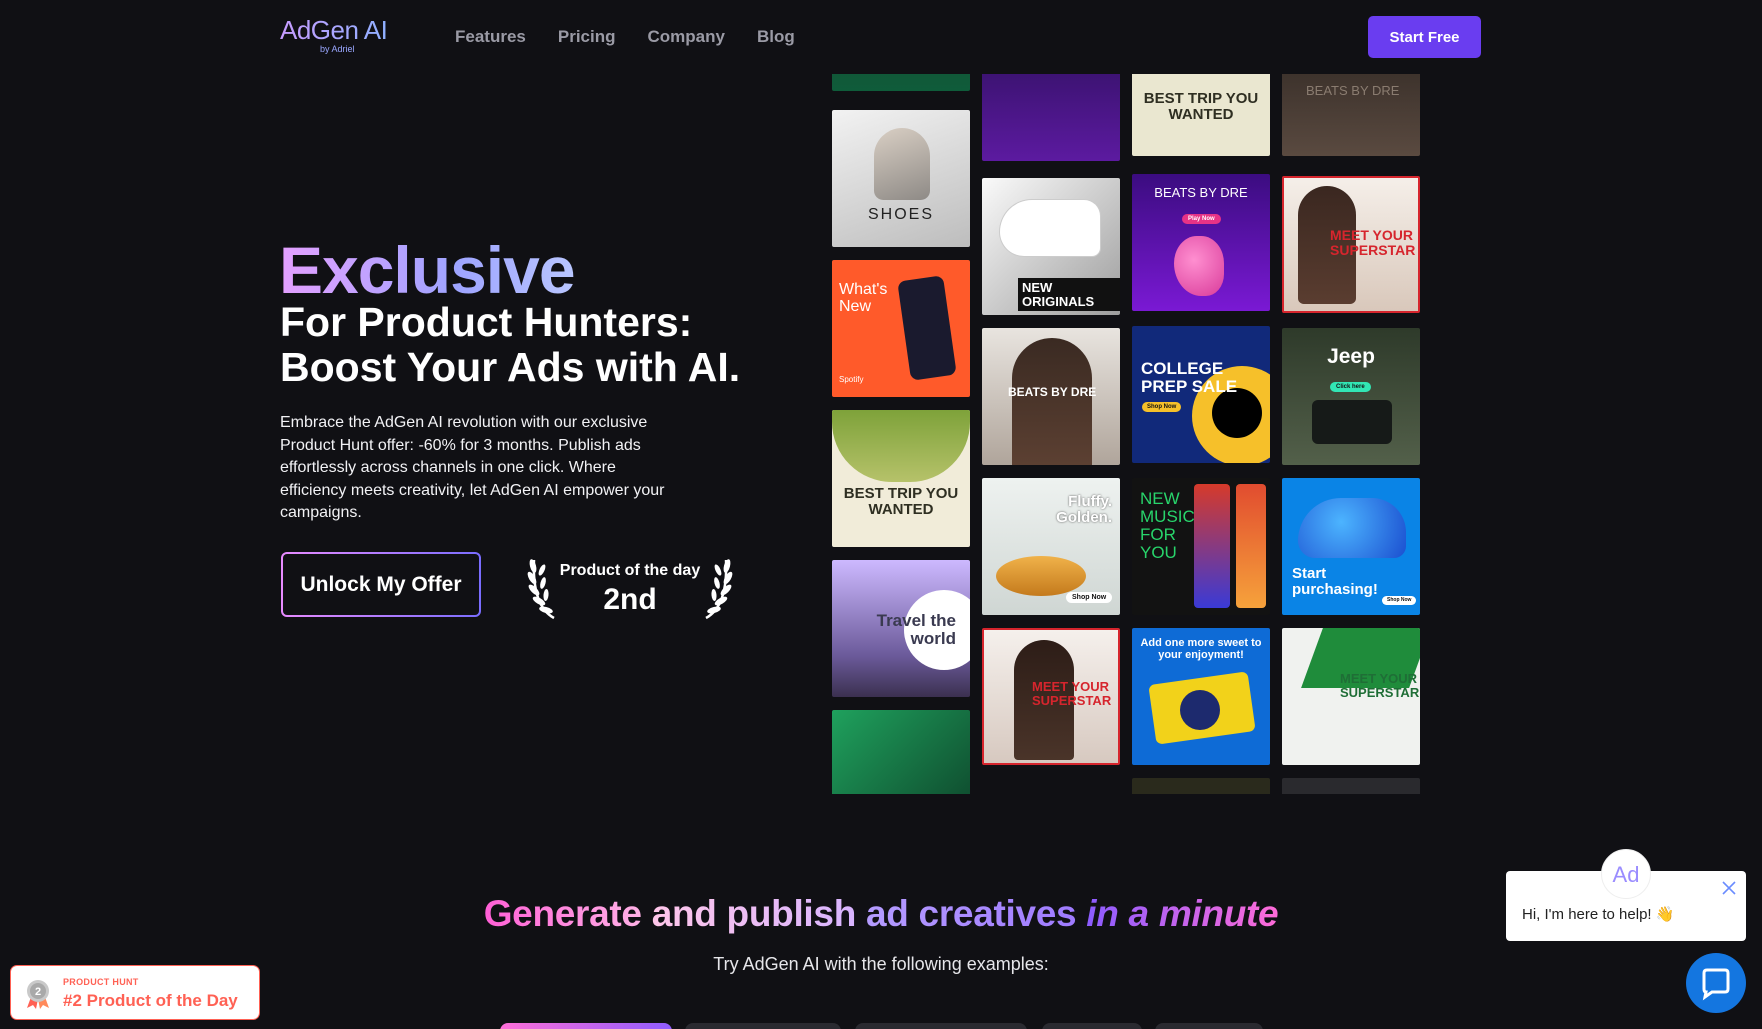  I want to click on product-hunt-badge: 2 PRODUCT HUNT #2 Product of the Day, so click(135, 992).